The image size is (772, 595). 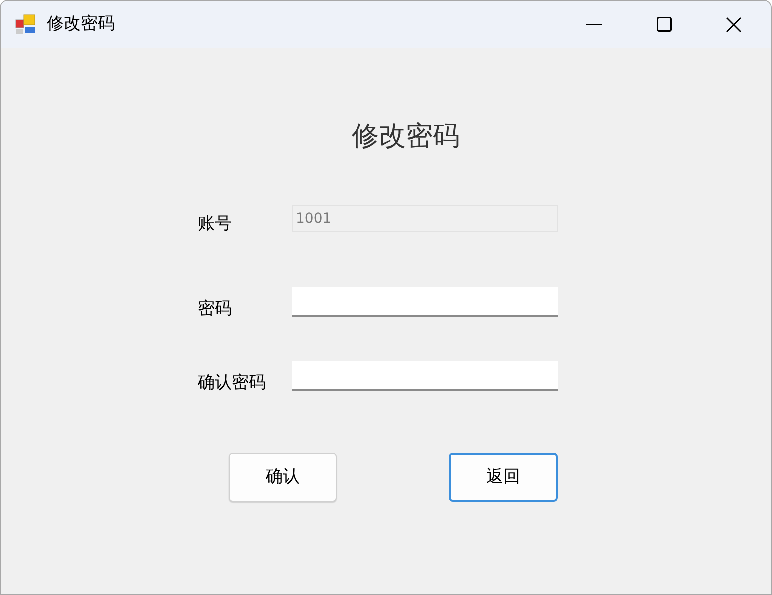 What do you see at coordinates (594, 25) in the screenshot?
I see `minimize-icon` at bounding box center [594, 25].